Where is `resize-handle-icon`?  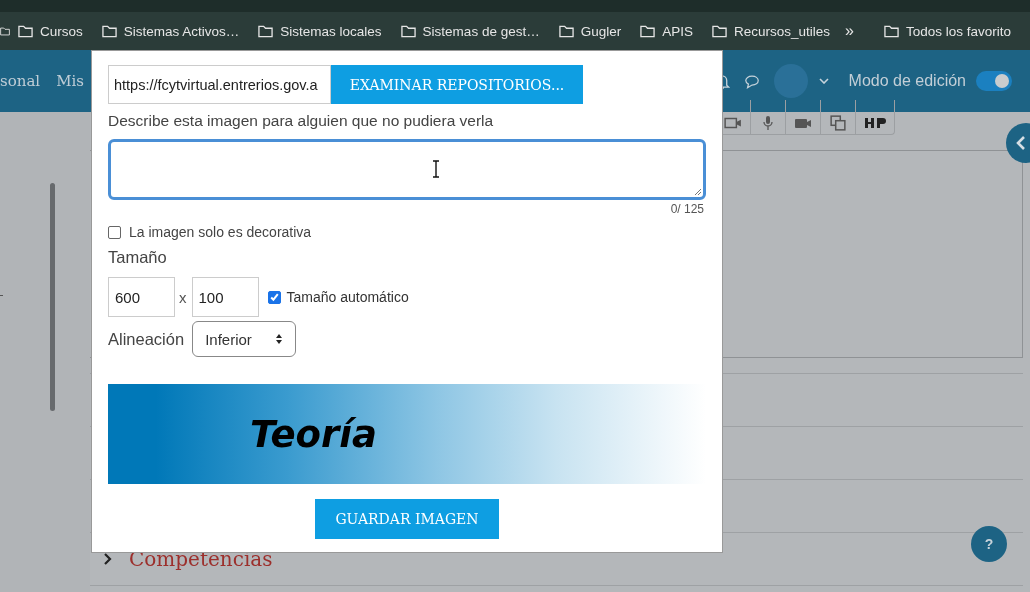 resize-handle-icon is located at coordinates (698, 192).